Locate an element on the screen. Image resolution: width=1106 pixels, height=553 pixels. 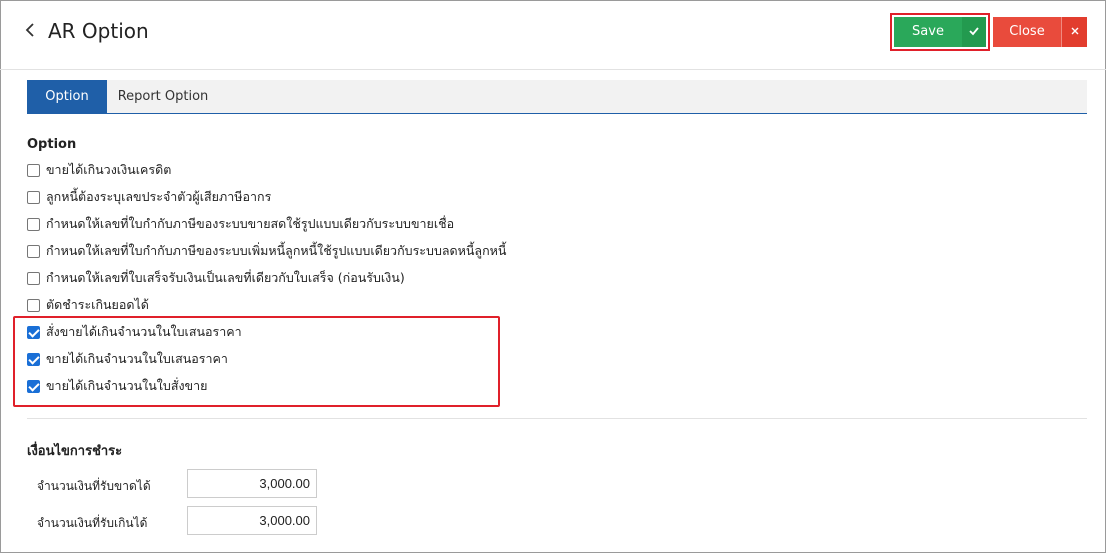
option-item: ตัดชำระเกินยอดได้ is located at coordinates (88, 305).